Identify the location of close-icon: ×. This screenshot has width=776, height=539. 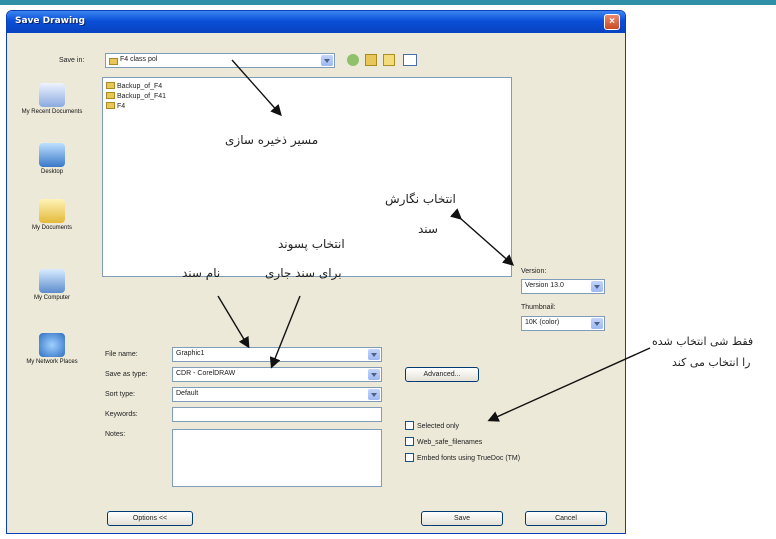
(612, 22).